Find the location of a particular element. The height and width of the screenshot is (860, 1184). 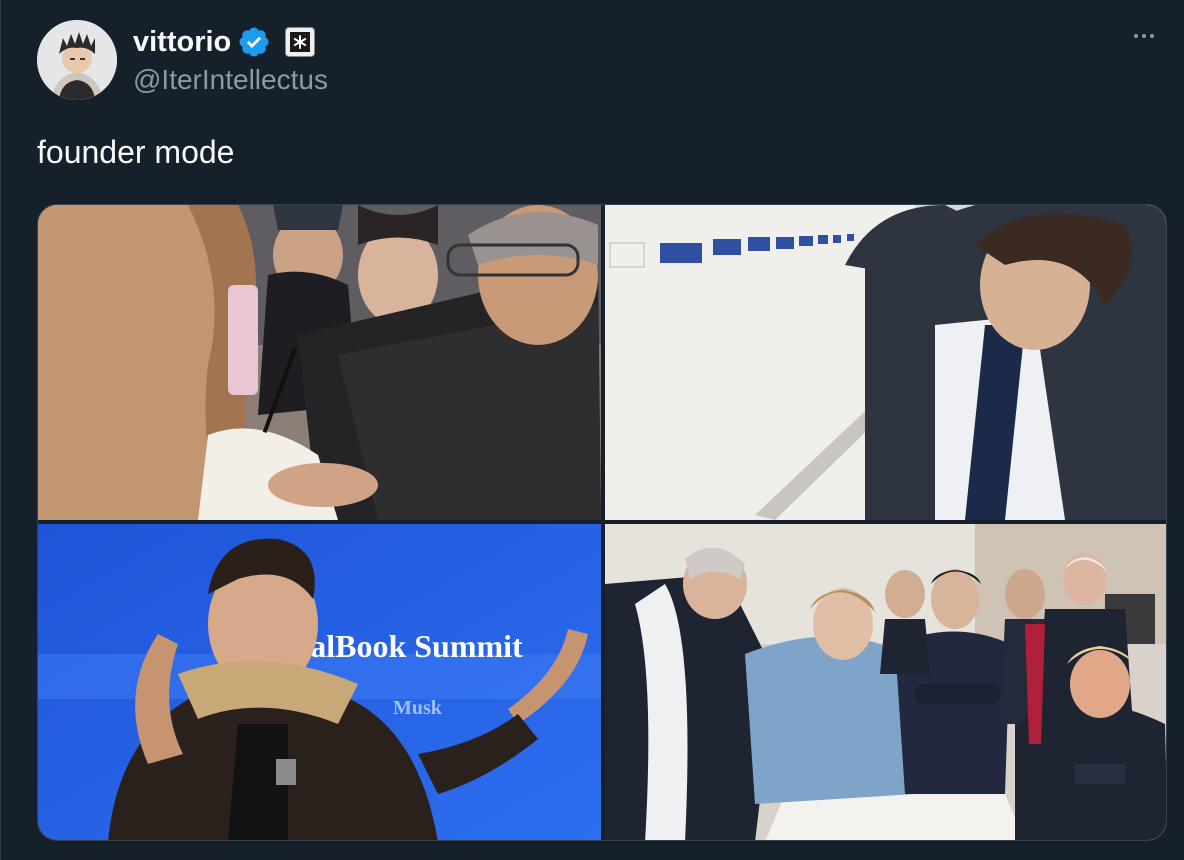

more-options-button is located at coordinates (1144, 36).